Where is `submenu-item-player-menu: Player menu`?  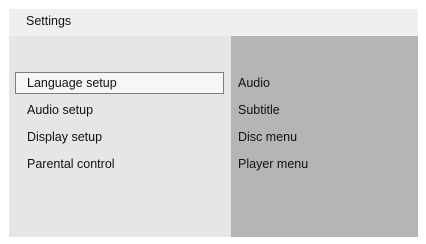 submenu-item-player-menu: Player menu is located at coordinates (273, 164).